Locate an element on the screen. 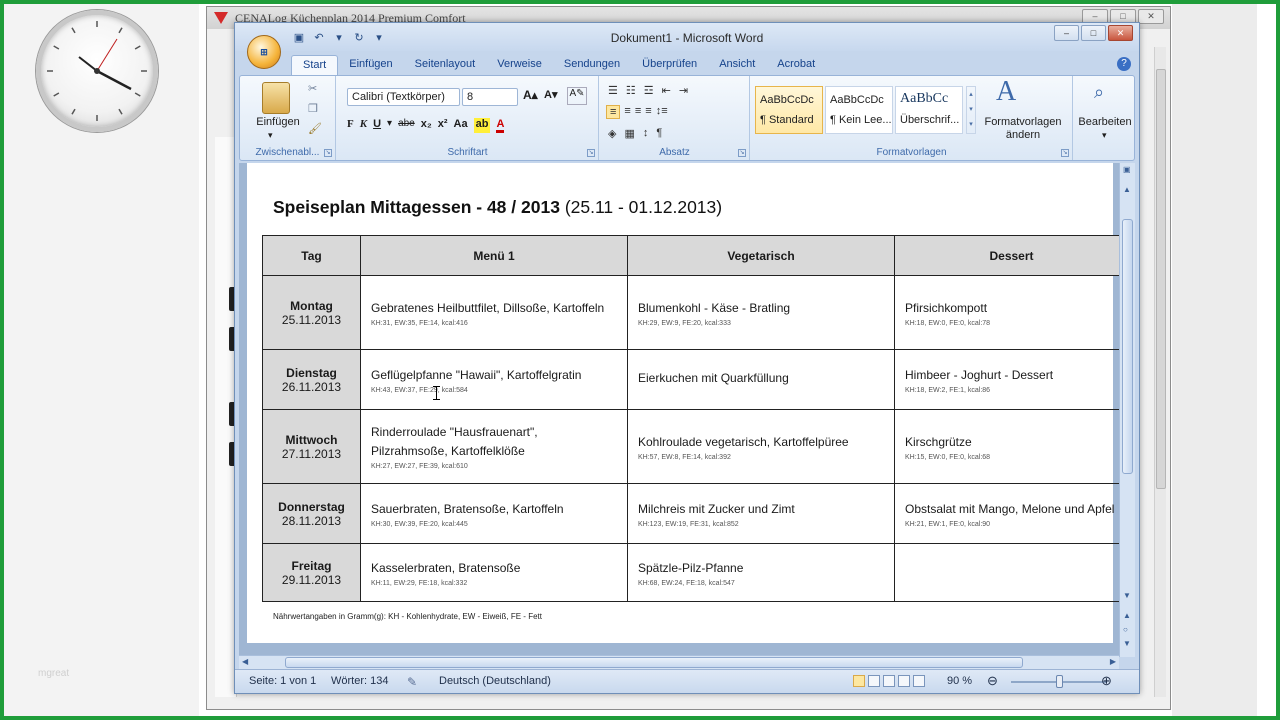  dish: Obstsalat mit Mango, Melone und Apfel is located at coordinates (1010, 508).